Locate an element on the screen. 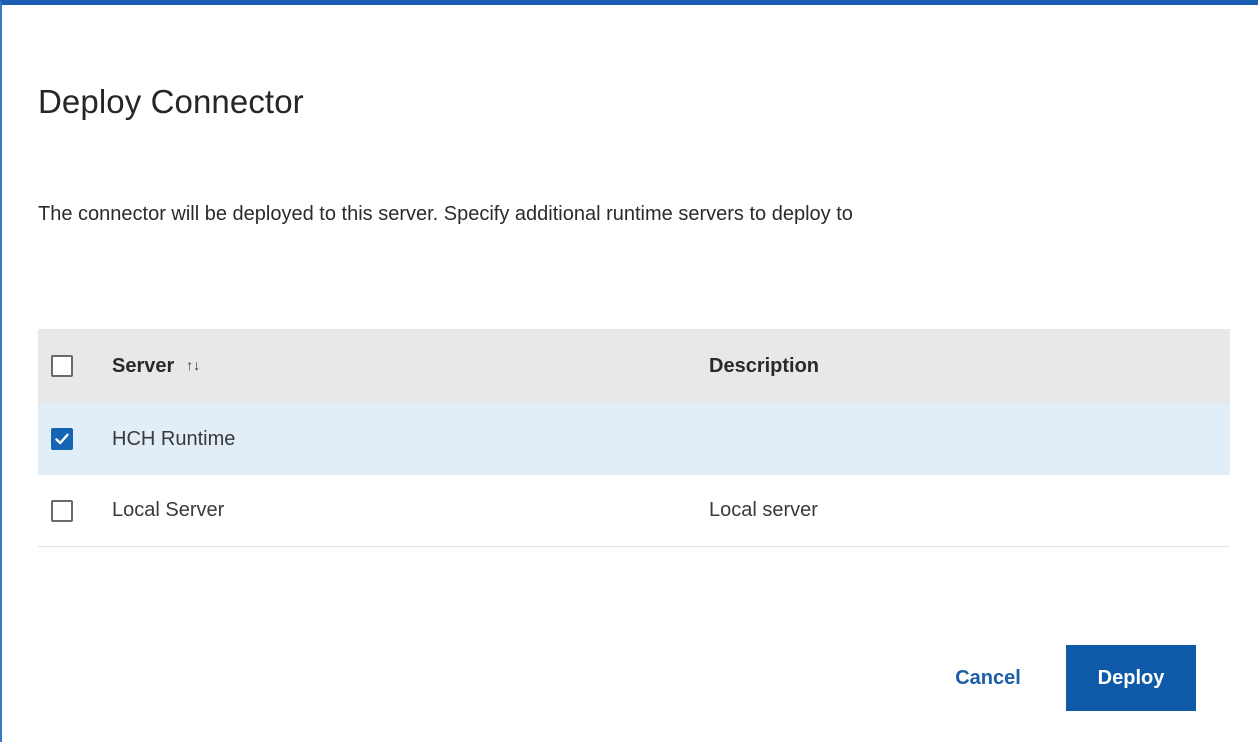 This screenshot has height=742, width=1258. deploy-button: Deploy is located at coordinates (1131, 678).